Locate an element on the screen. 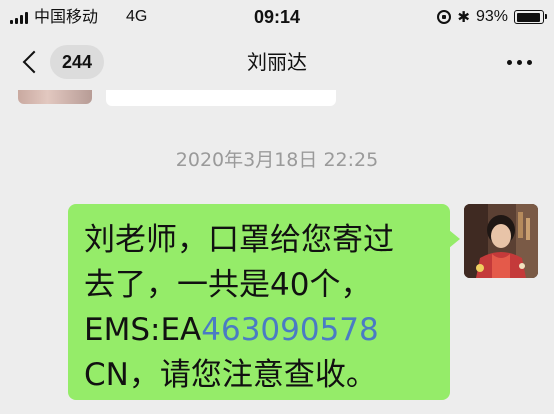  status-bar: 中国移动 4G 09:14 ✱ 93% is located at coordinates (277, 17).